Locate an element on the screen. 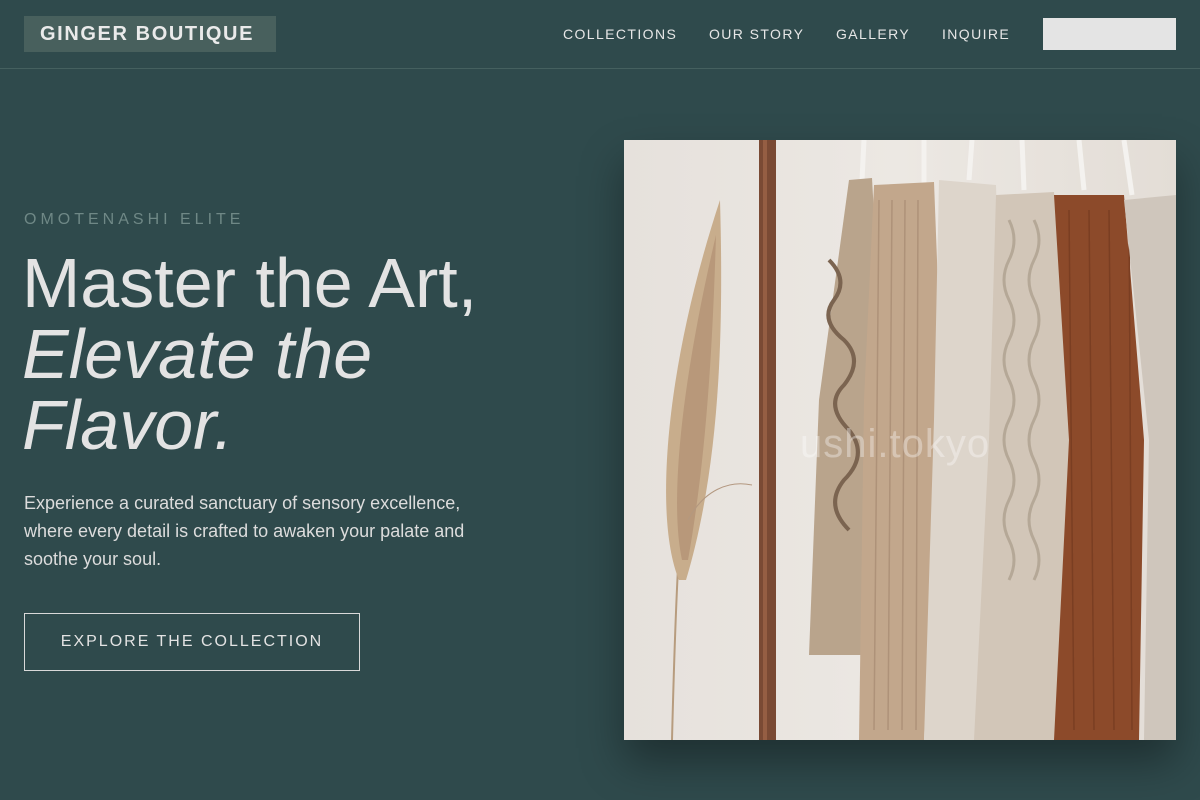 The height and width of the screenshot is (800, 1200). nav-link-gallery: GALLERY is located at coordinates (873, 34).